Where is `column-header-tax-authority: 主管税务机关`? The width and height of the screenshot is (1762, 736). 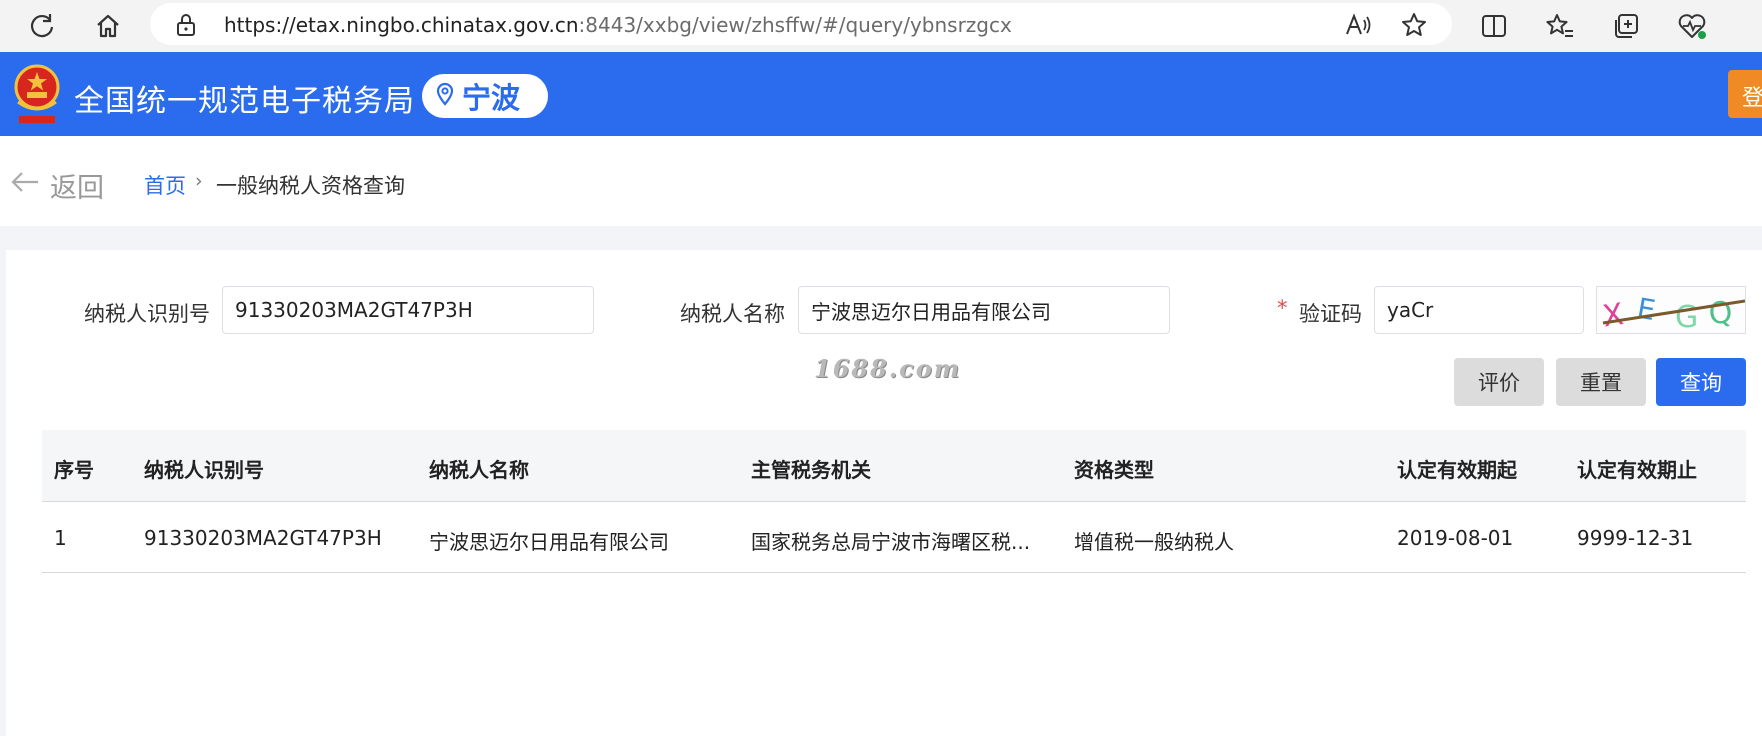
column-header-tax-authority: 主管税务机关 is located at coordinates (811, 470).